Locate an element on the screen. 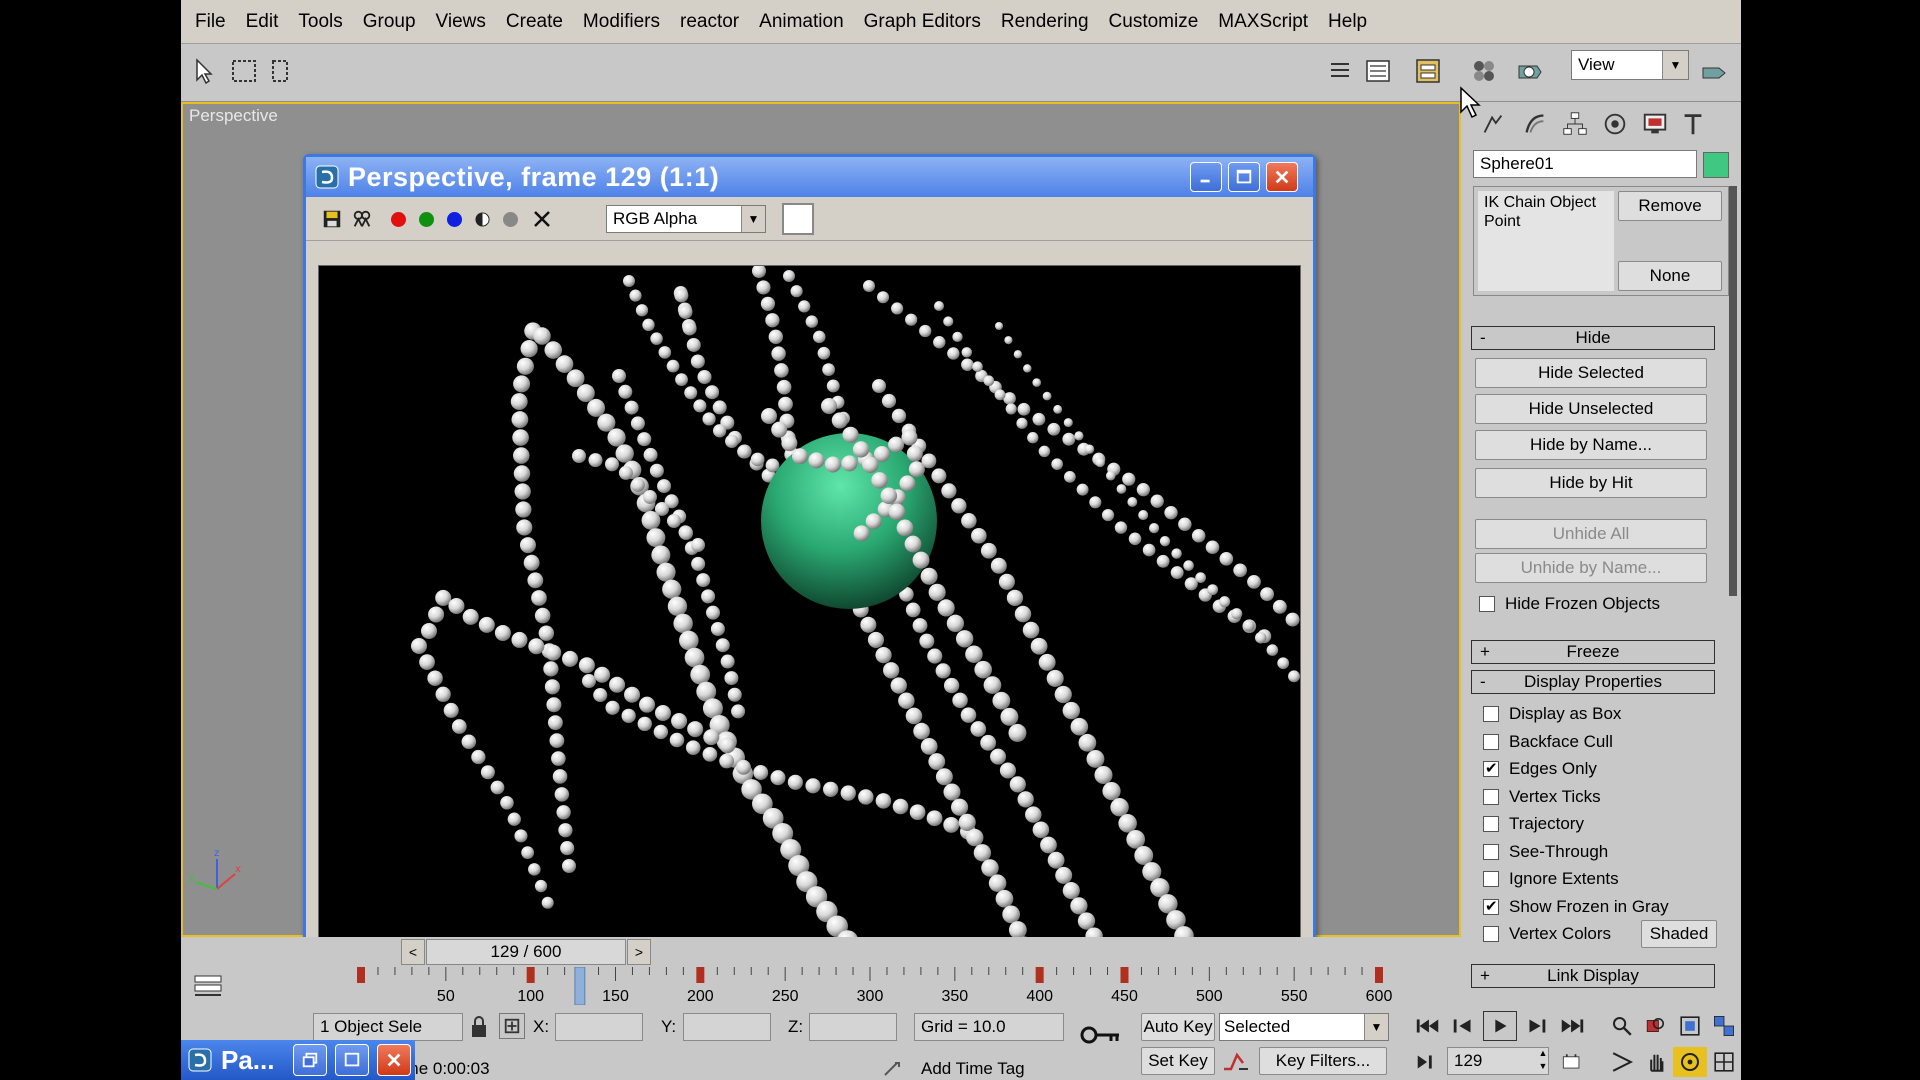  taskbar-maximize-button is located at coordinates (352, 1060).